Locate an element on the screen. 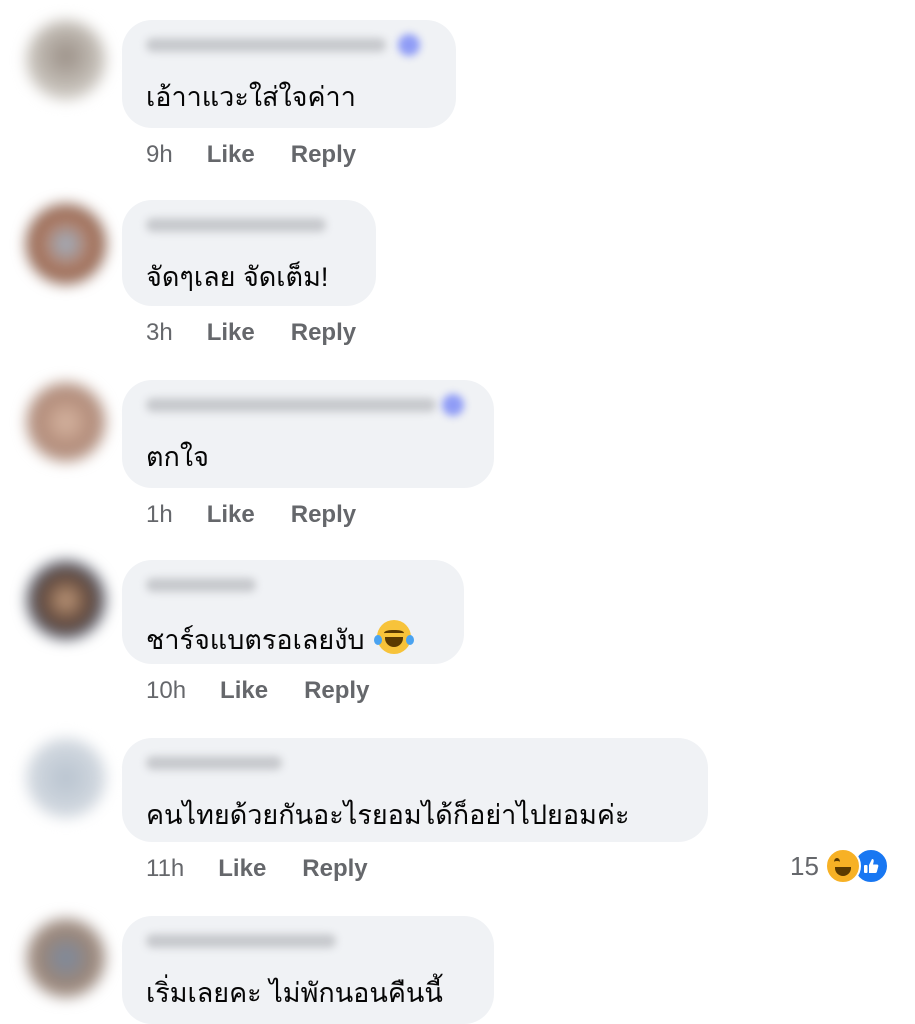 This screenshot has width=915, height=1024. thumbs-up-icon is located at coordinates (871, 866).